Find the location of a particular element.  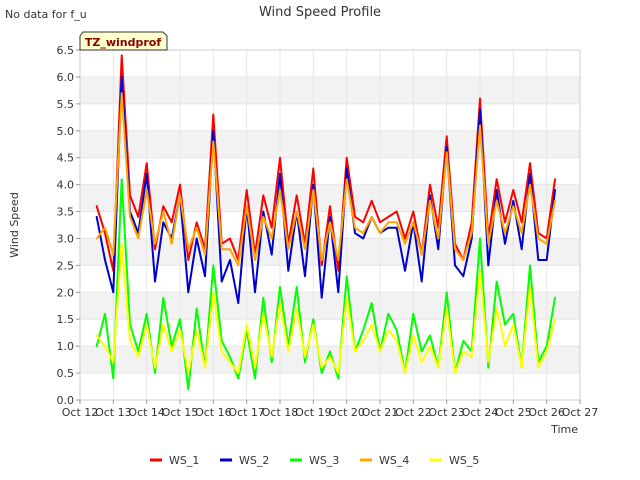

x-tick-label: Oct 12 is located at coordinates (80, 412).